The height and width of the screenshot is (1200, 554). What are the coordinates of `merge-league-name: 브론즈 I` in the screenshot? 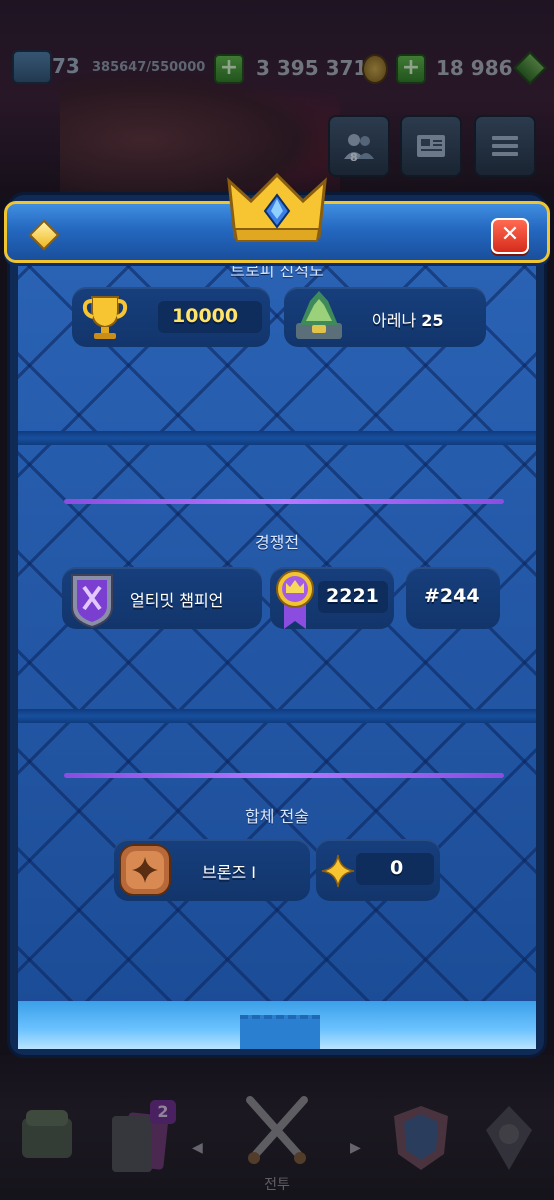 It's located at (229, 872).